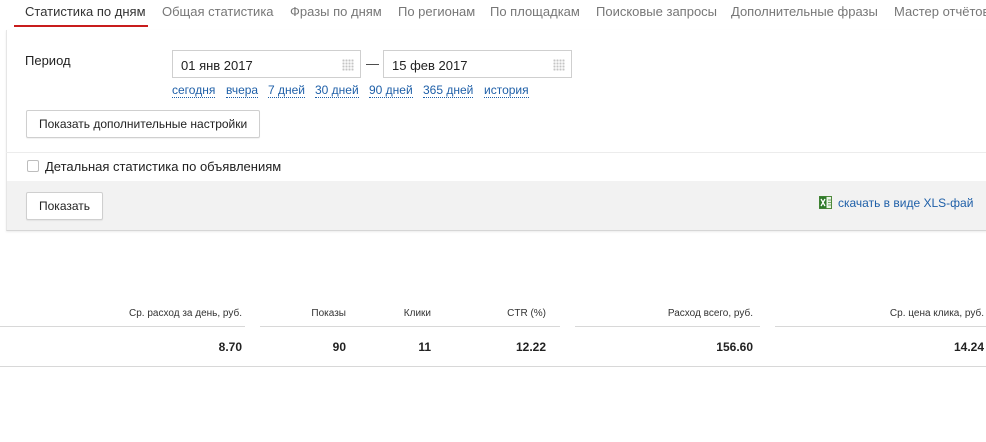 This screenshot has width=986, height=442. I want to click on active-tab-indicator, so click(81, 26).